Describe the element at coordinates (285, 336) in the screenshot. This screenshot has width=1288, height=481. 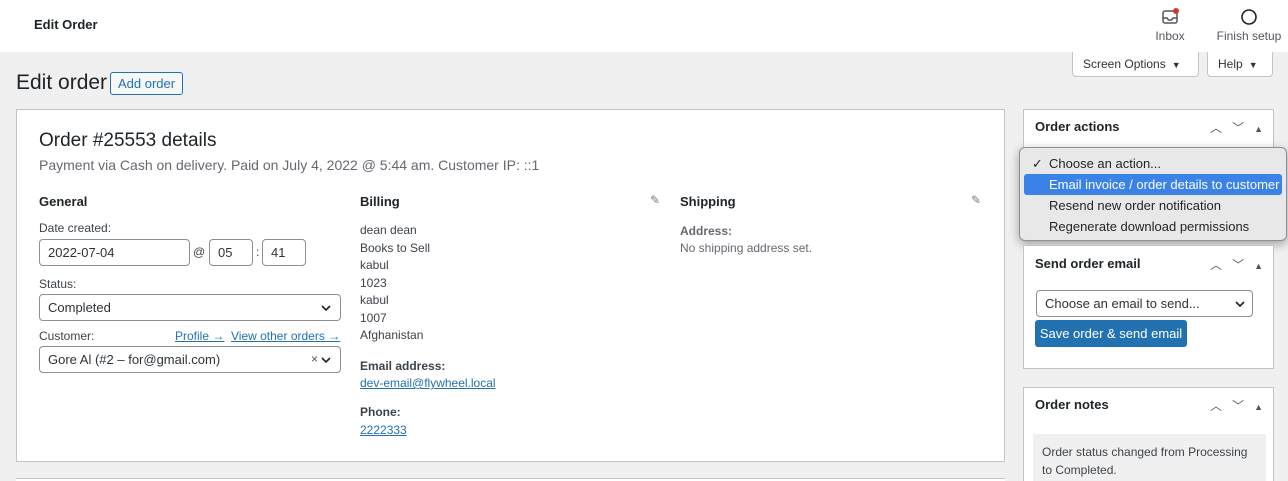
I see `view-other-orders-link: View other orders →` at that location.